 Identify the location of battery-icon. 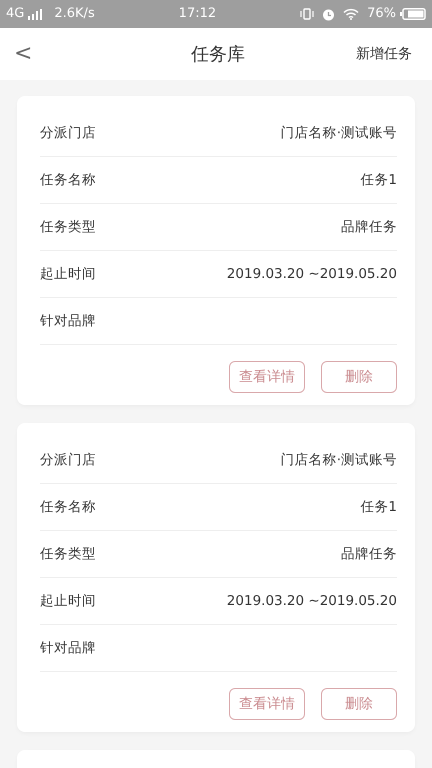
(413, 14).